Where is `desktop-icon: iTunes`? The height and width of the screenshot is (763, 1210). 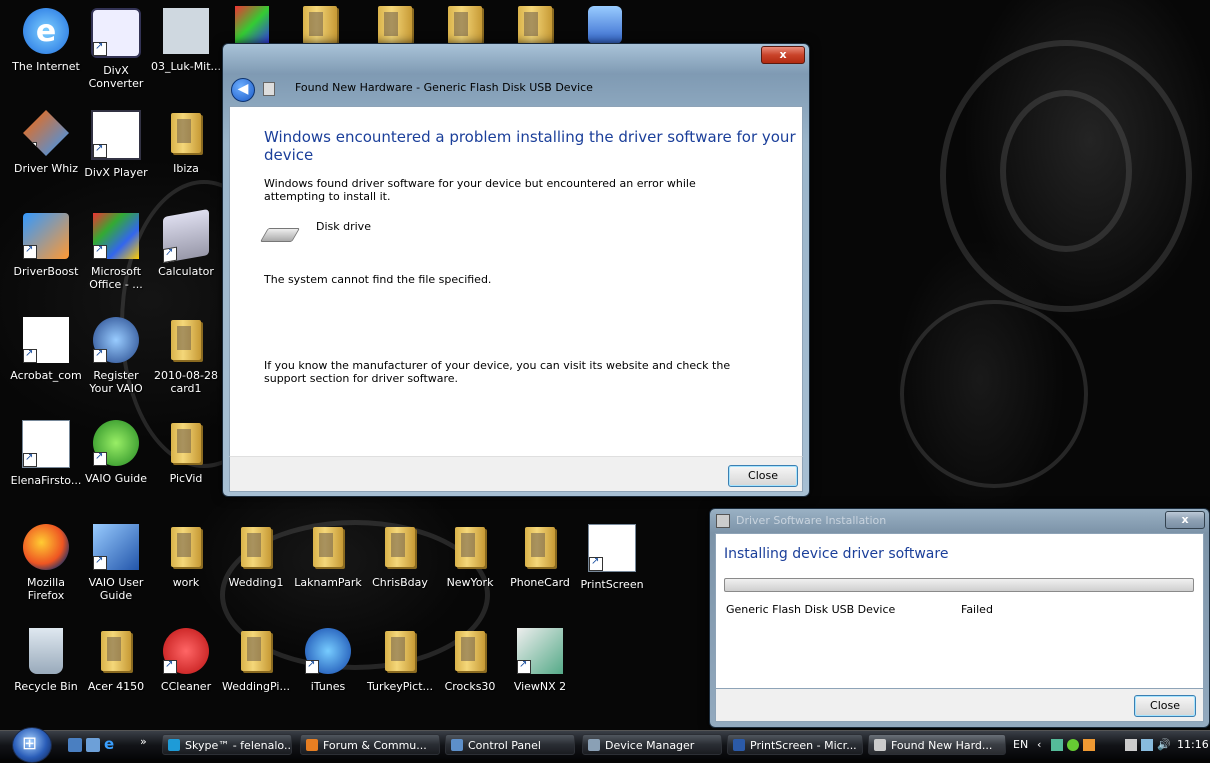
desktop-icon: iTunes is located at coordinates (328, 672).